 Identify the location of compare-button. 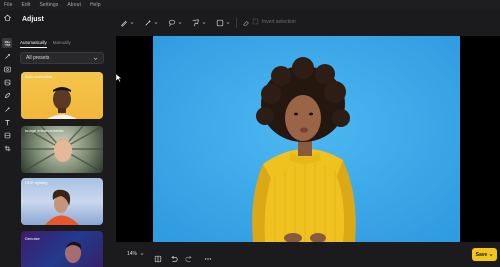
(158, 256).